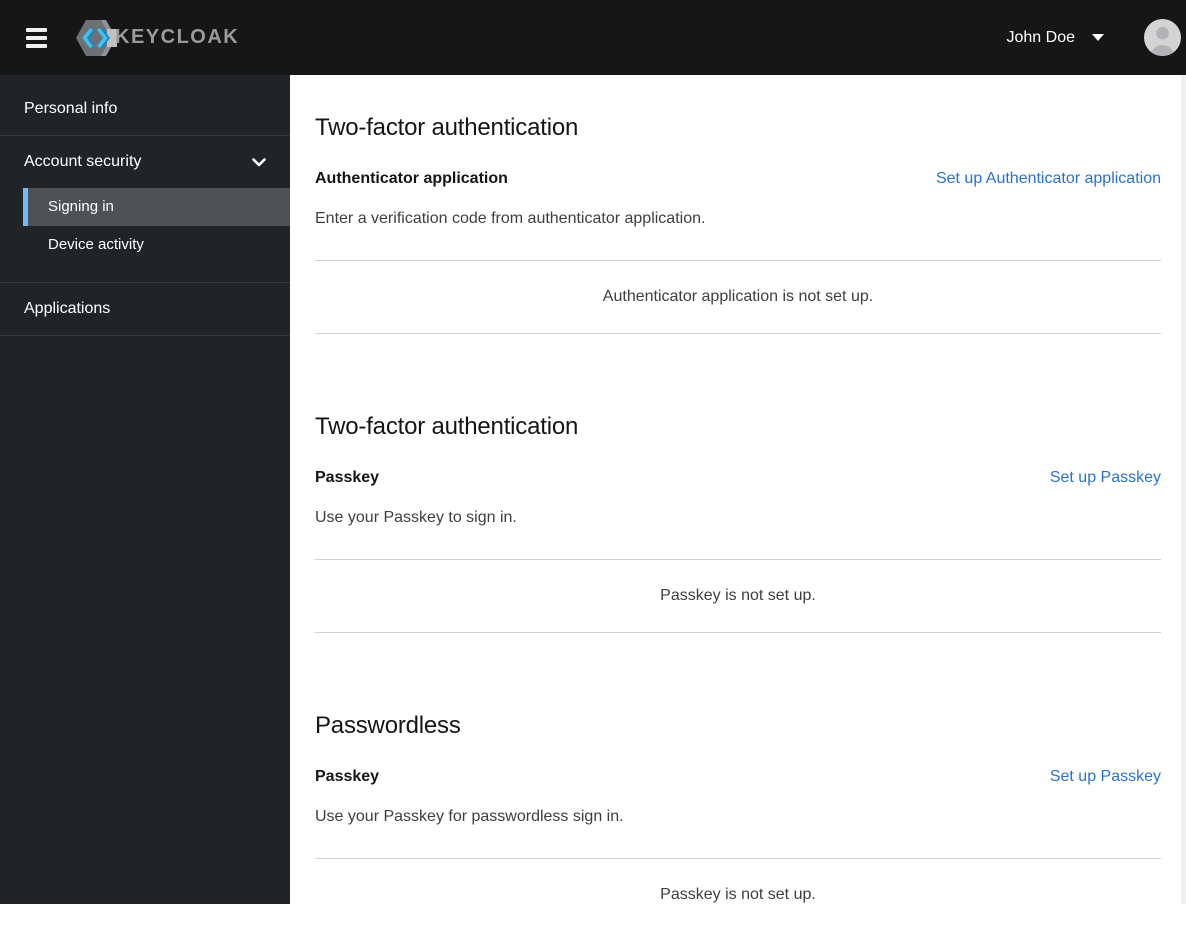 The height and width of the screenshot is (931, 1186). I want to click on sidebar-item-device-activity: Device activity, so click(156, 245).